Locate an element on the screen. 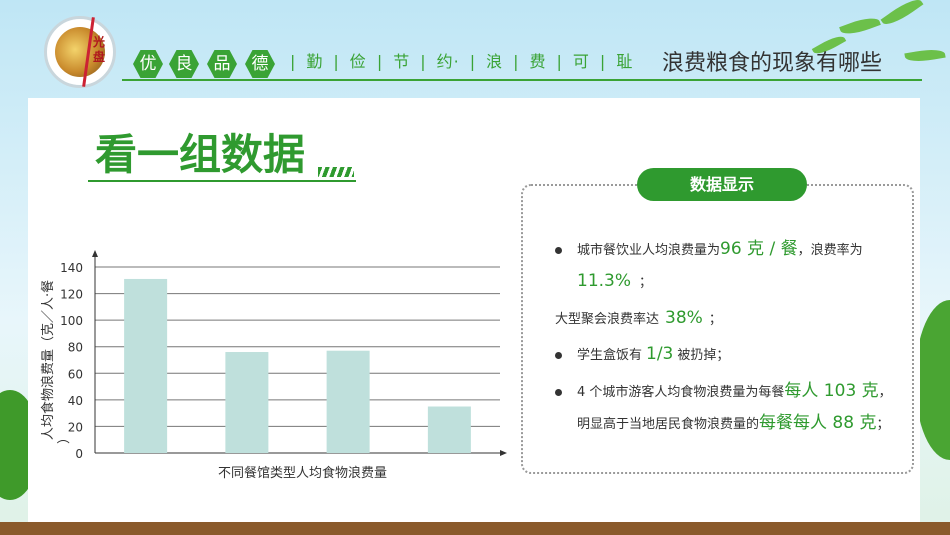 The image size is (950, 535). info-item-1: 城市餐饮业人均浪费量为96 克 / 餐，浪费率为 is located at coordinates (720, 250).